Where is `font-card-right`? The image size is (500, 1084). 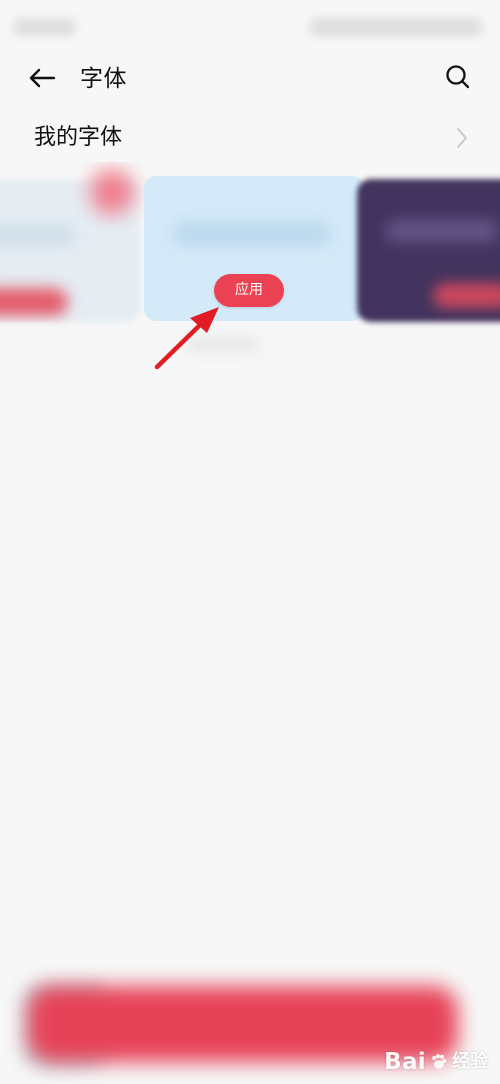
font-card-right is located at coordinates (428, 250).